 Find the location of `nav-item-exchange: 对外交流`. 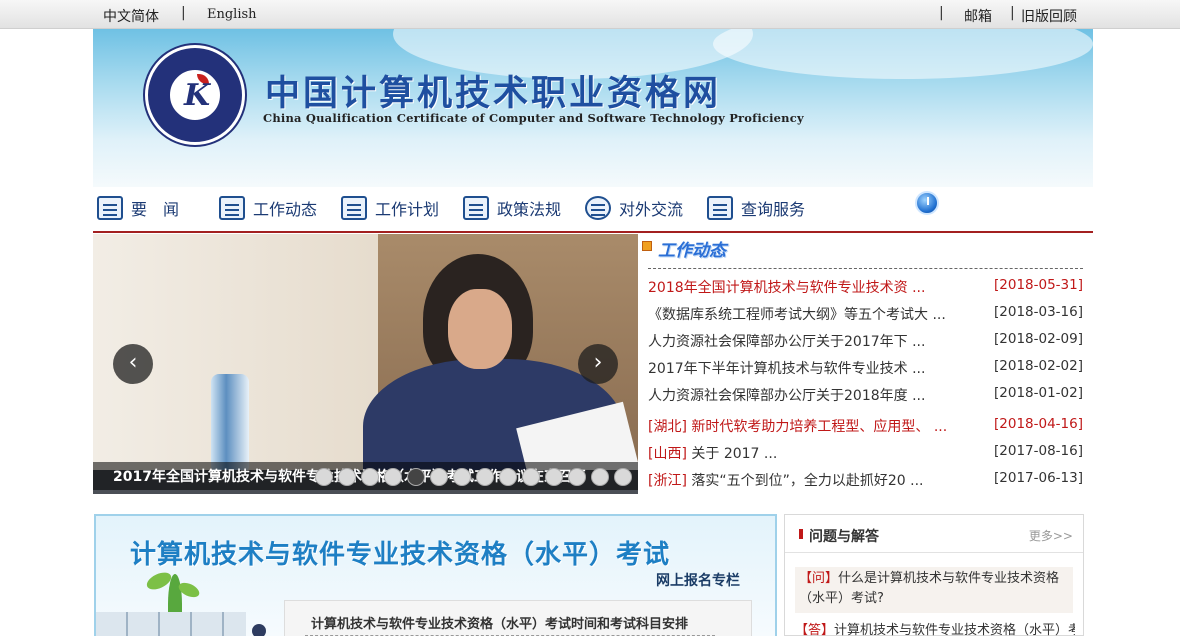

nav-item-exchange: 对外交流 is located at coordinates (634, 208).